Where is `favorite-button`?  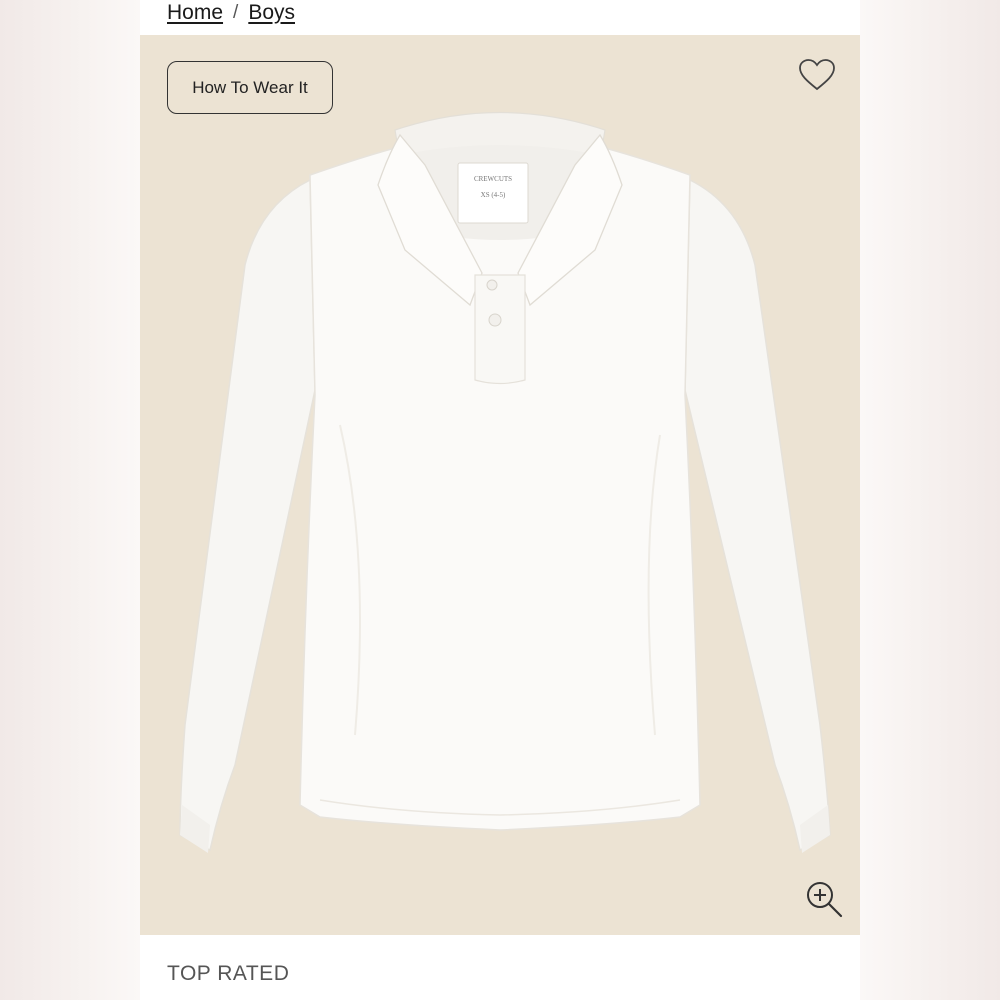 favorite-button is located at coordinates (817, 75).